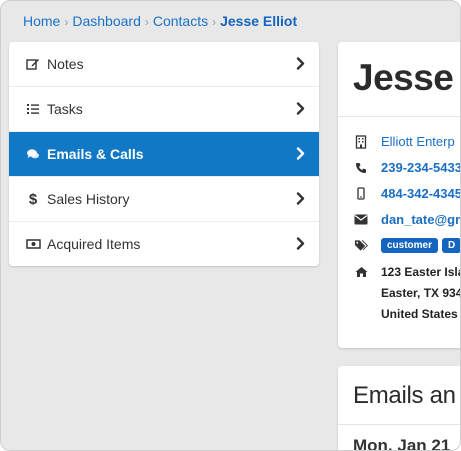  I want to click on comments-icon, so click(33, 154).